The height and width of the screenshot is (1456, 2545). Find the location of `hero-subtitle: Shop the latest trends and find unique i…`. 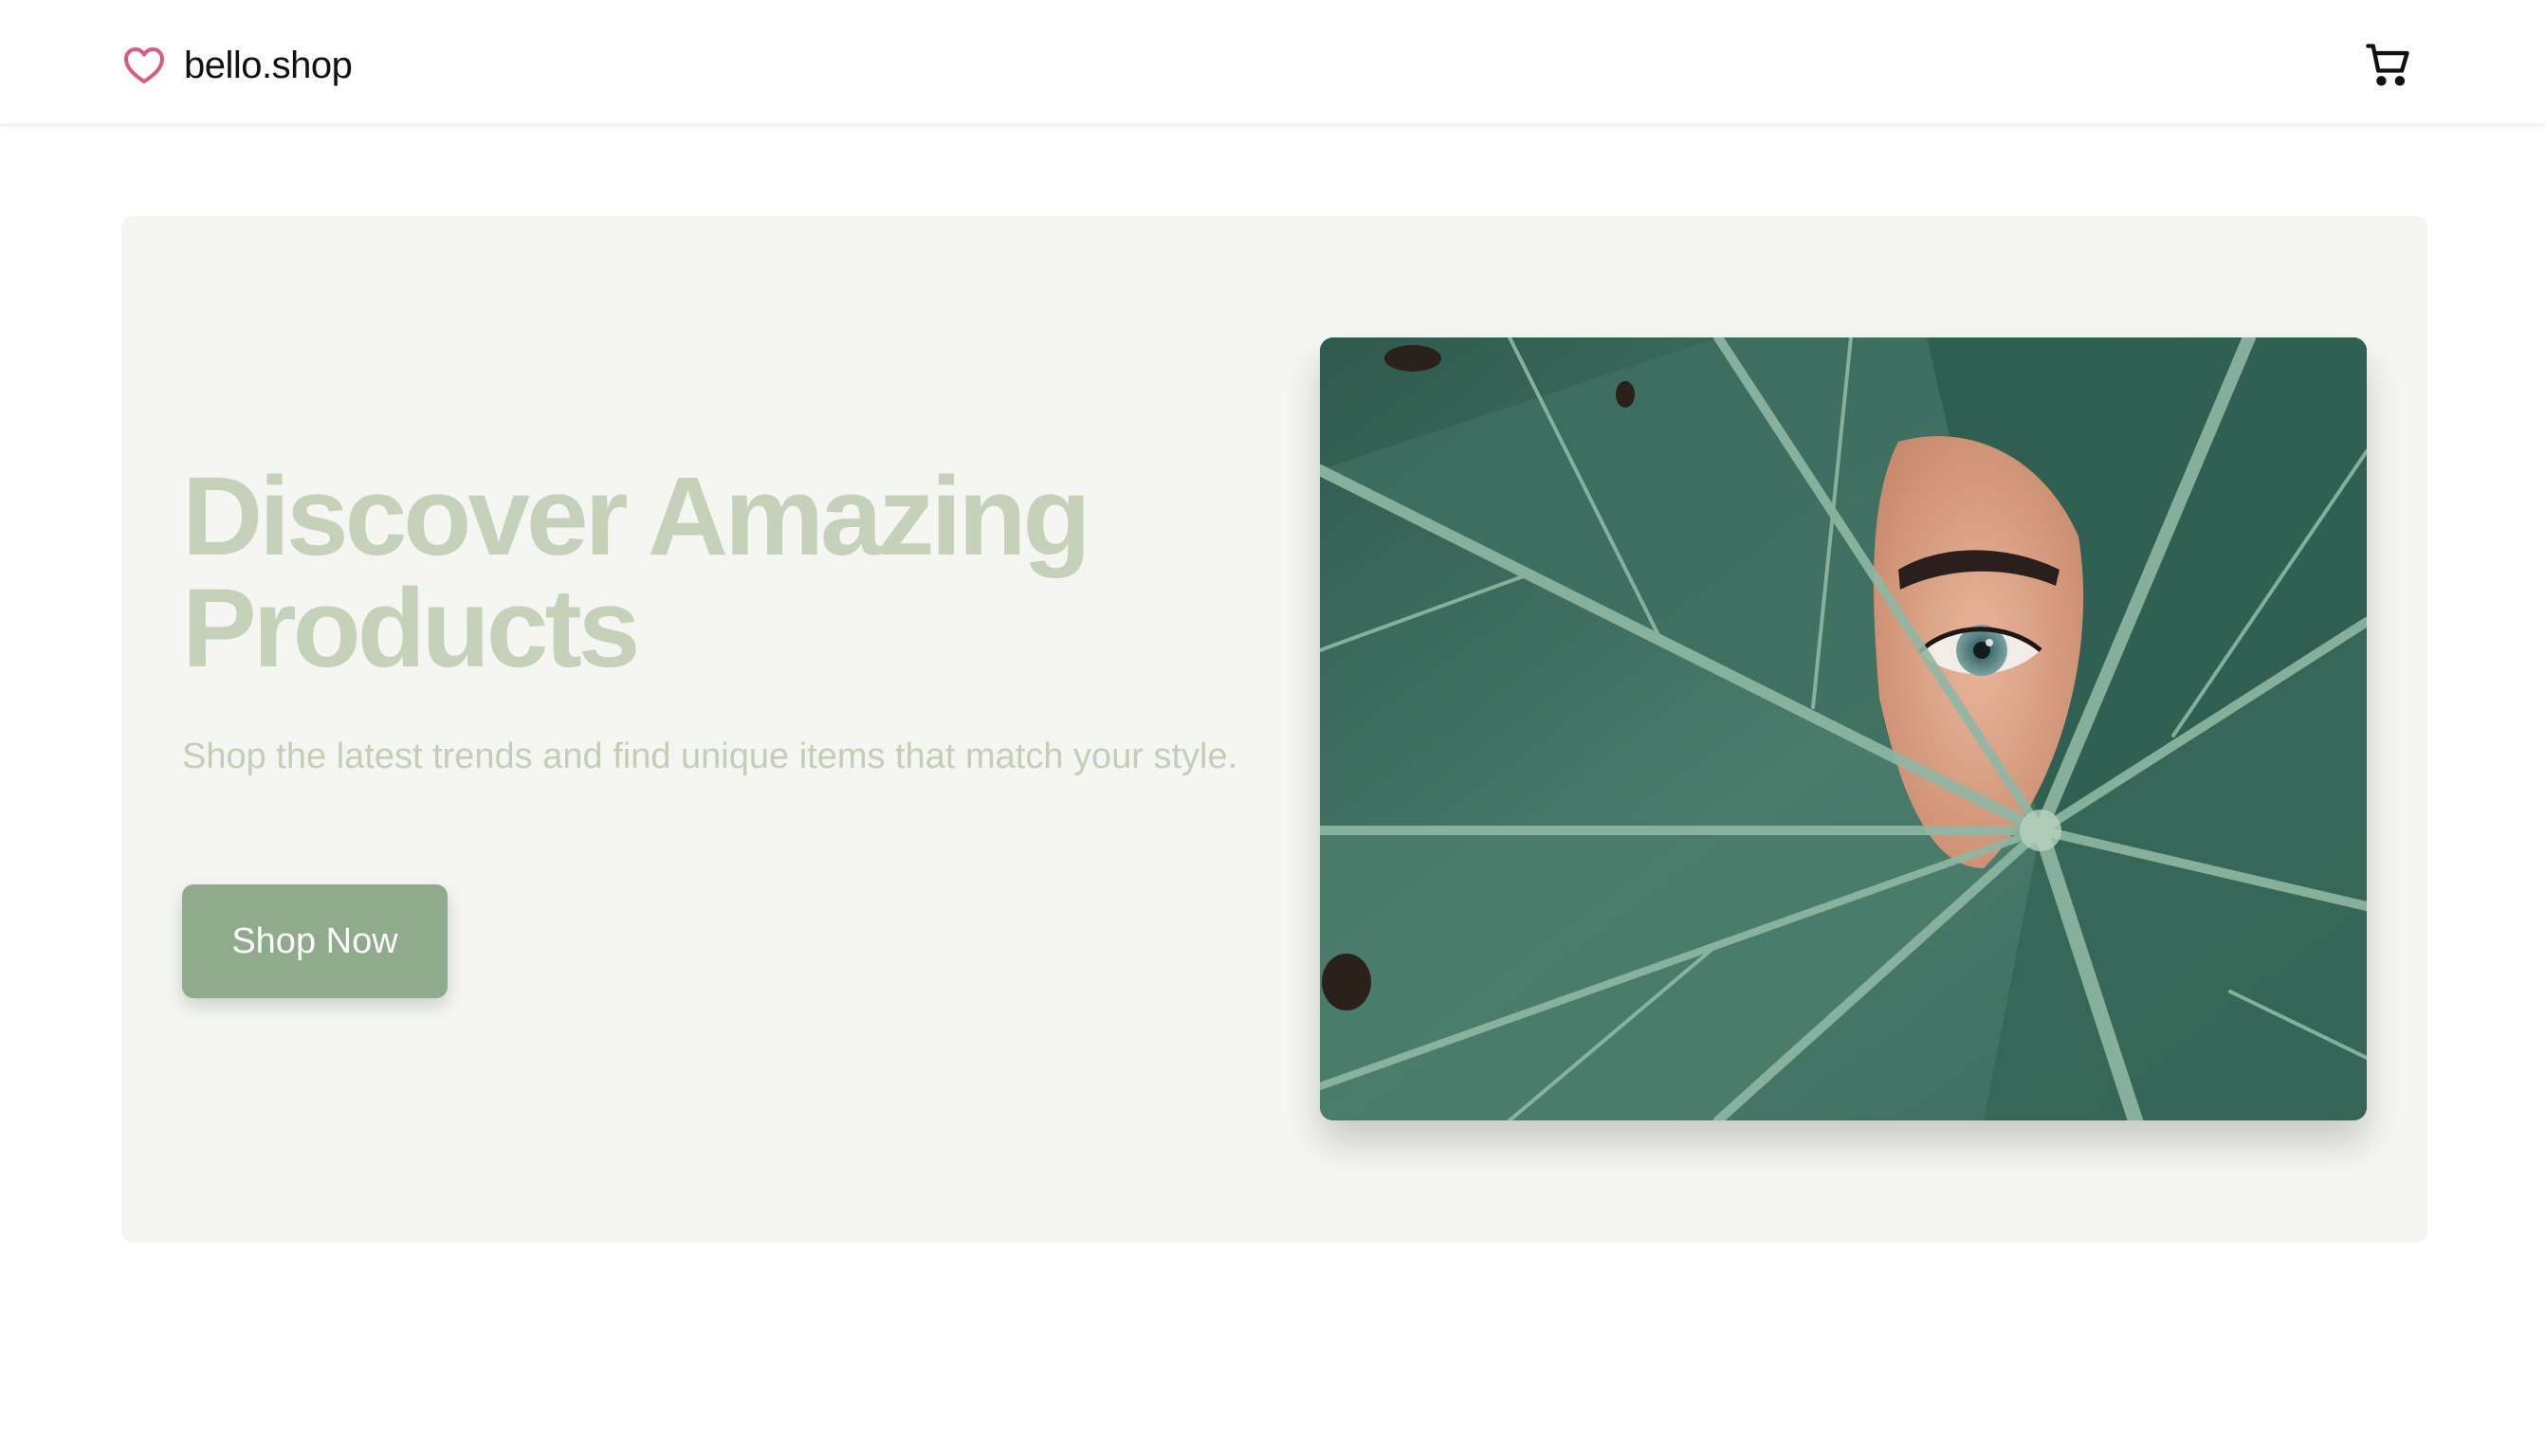

hero-subtitle: Shop the latest trends and find unique i… is located at coordinates (710, 756).